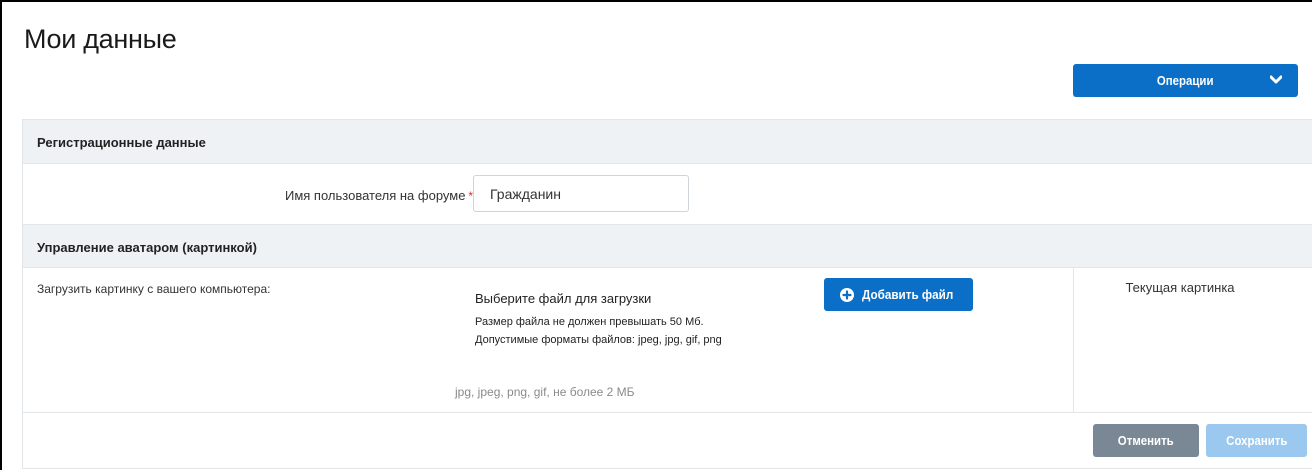  Describe the element at coordinates (545, 392) in the screenshot. I see `avatar-hint: jpg, jpeg, png, gif, не более 2 МБ` at that location.